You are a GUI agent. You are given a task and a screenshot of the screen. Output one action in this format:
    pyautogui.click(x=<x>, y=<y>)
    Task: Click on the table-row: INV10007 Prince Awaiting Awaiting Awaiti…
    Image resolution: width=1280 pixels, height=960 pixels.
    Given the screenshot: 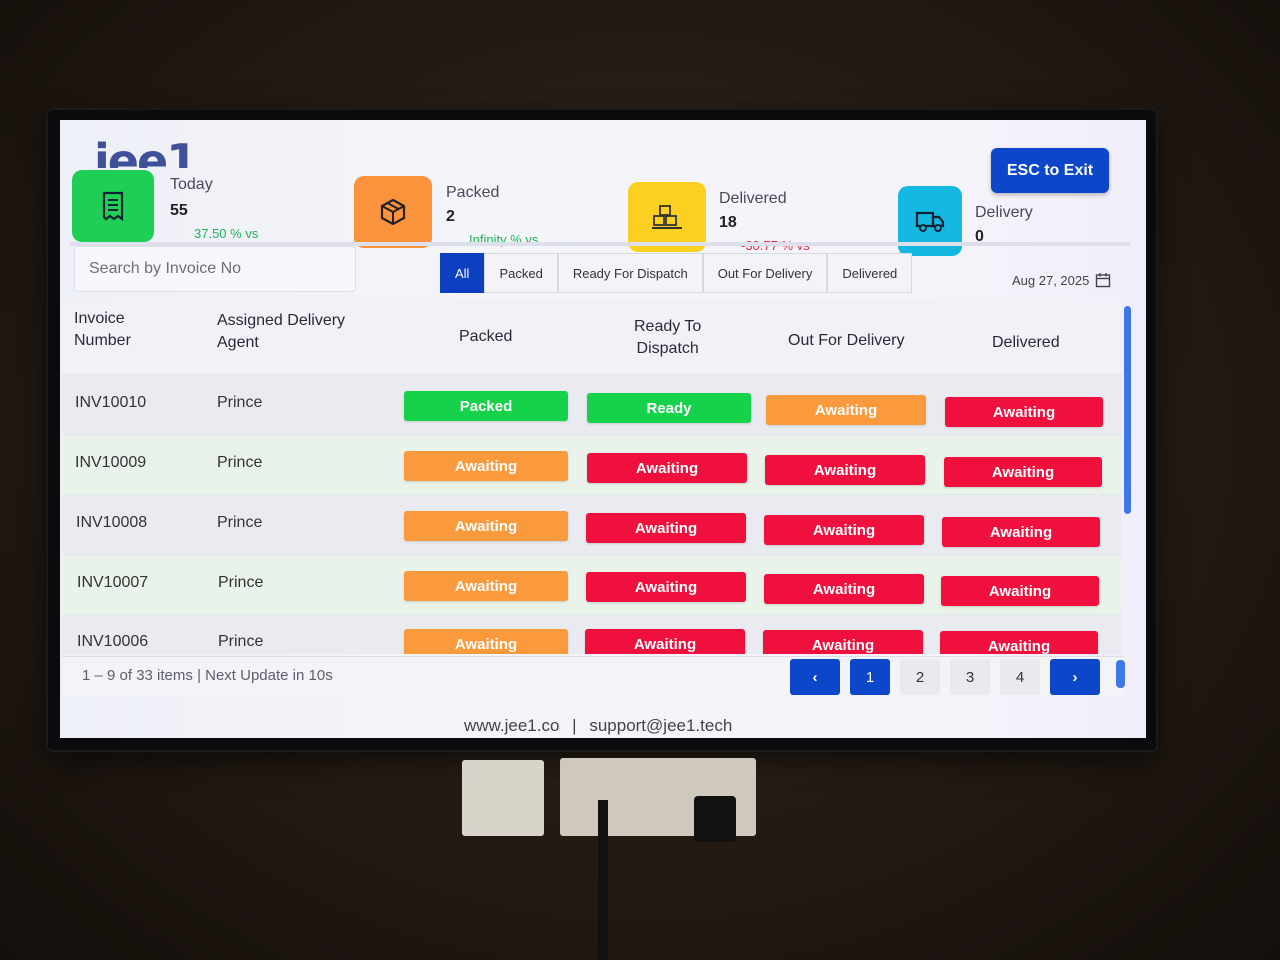 What is the action you would take?
    pyautogui.click(x=592, y=584)
    